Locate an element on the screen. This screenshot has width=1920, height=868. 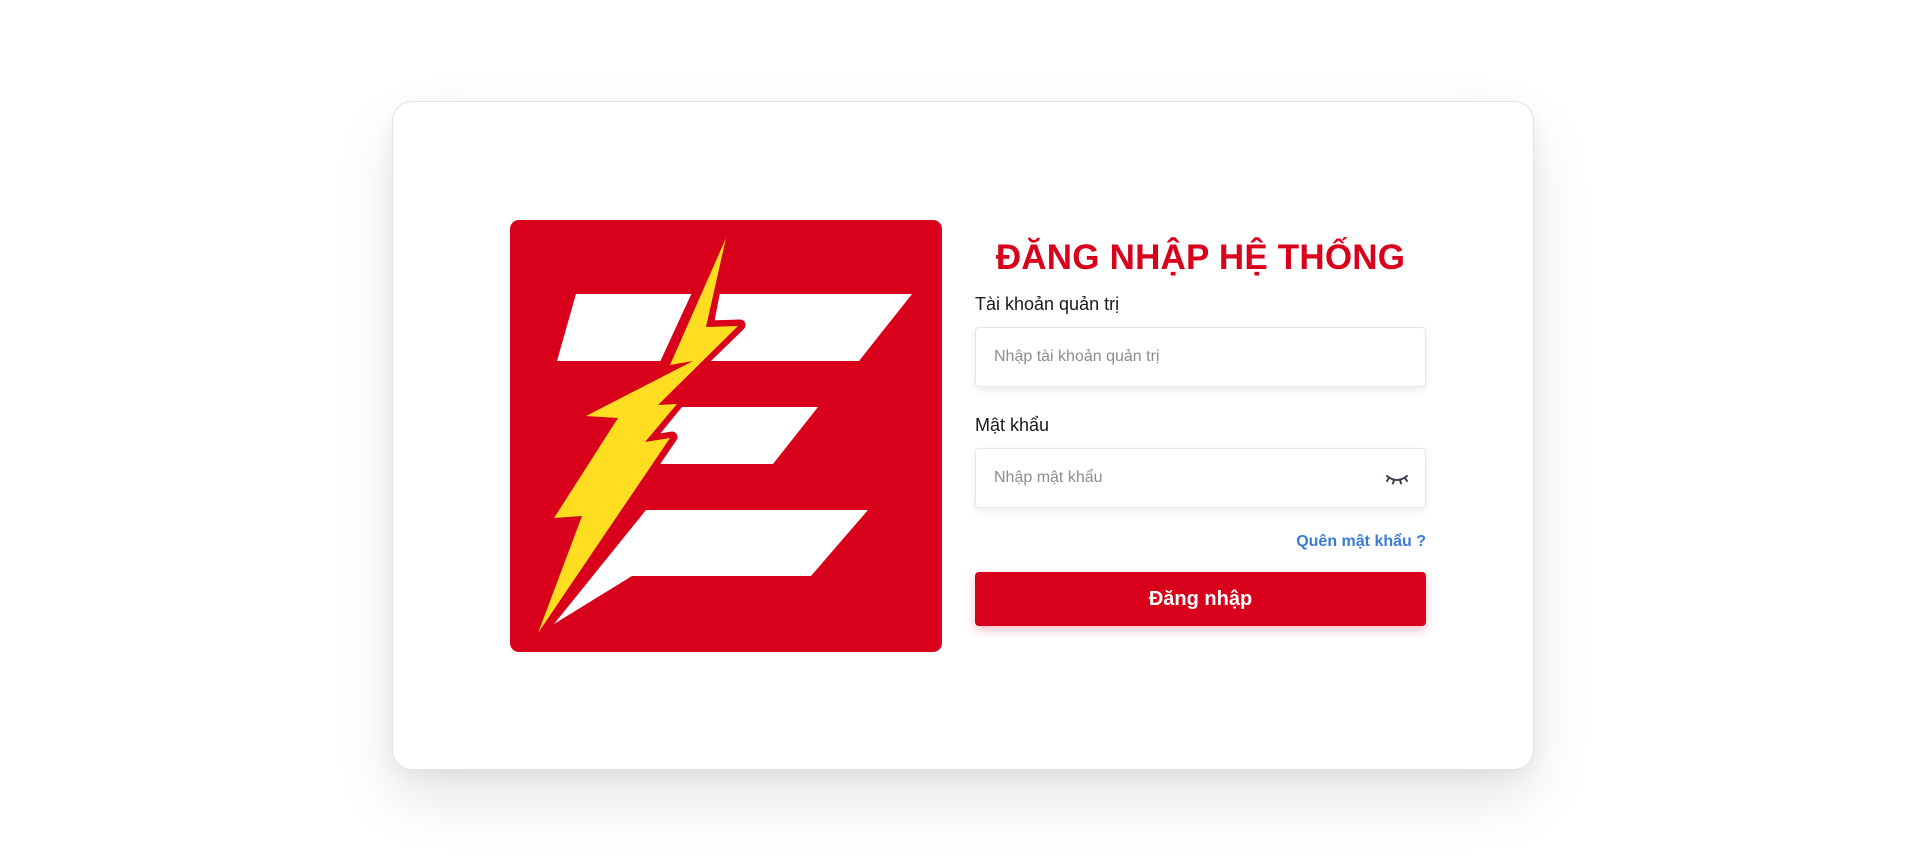
password-field-wrapper is located at coordinates (1200, 478).